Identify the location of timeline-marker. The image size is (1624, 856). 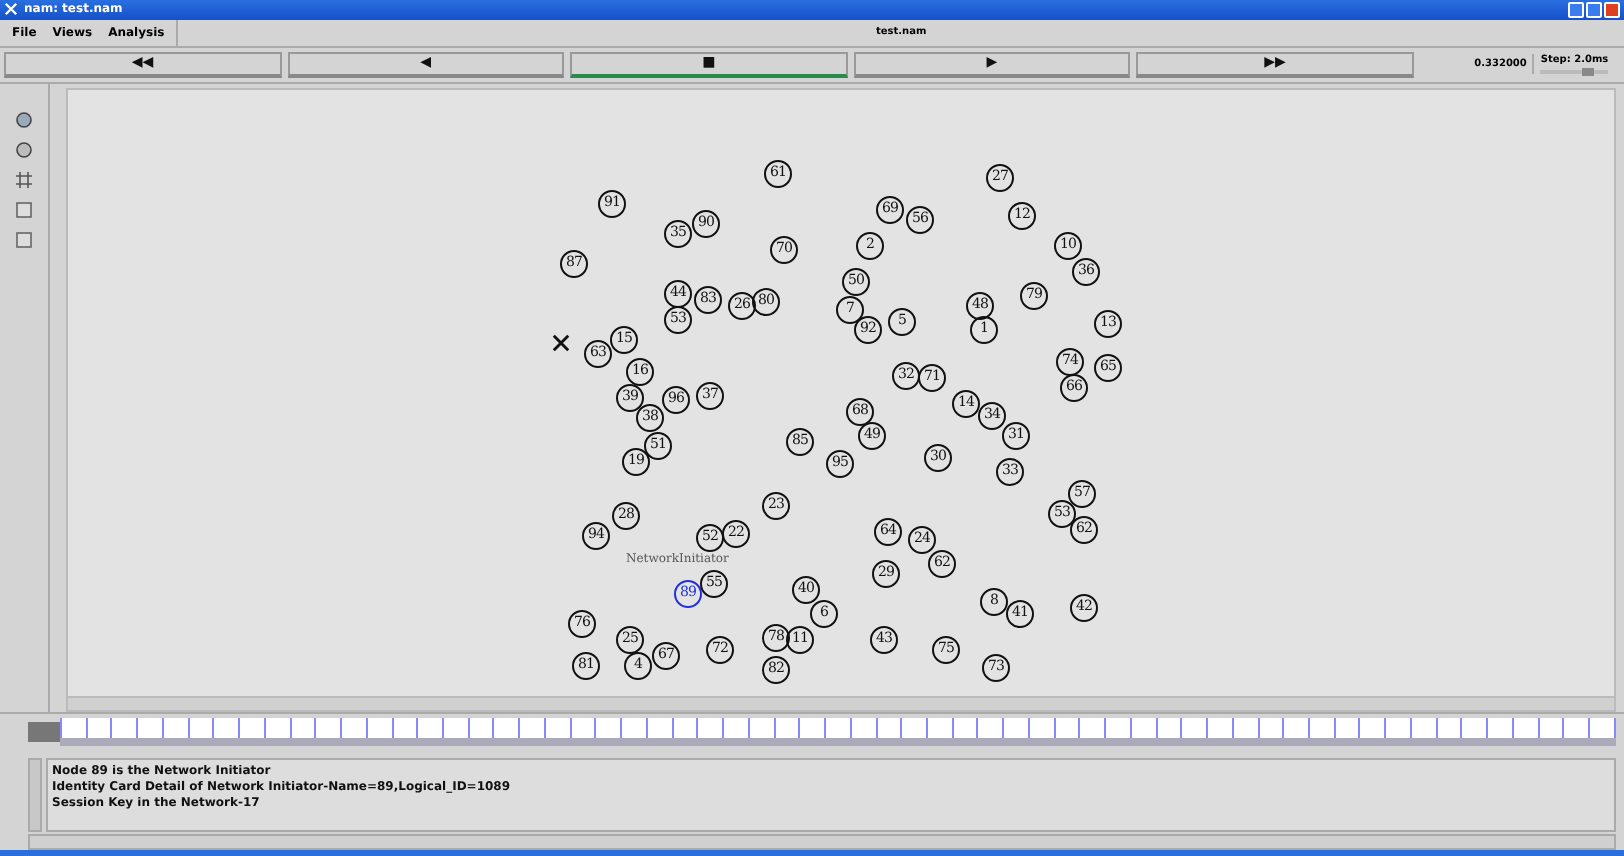
(44, 732).